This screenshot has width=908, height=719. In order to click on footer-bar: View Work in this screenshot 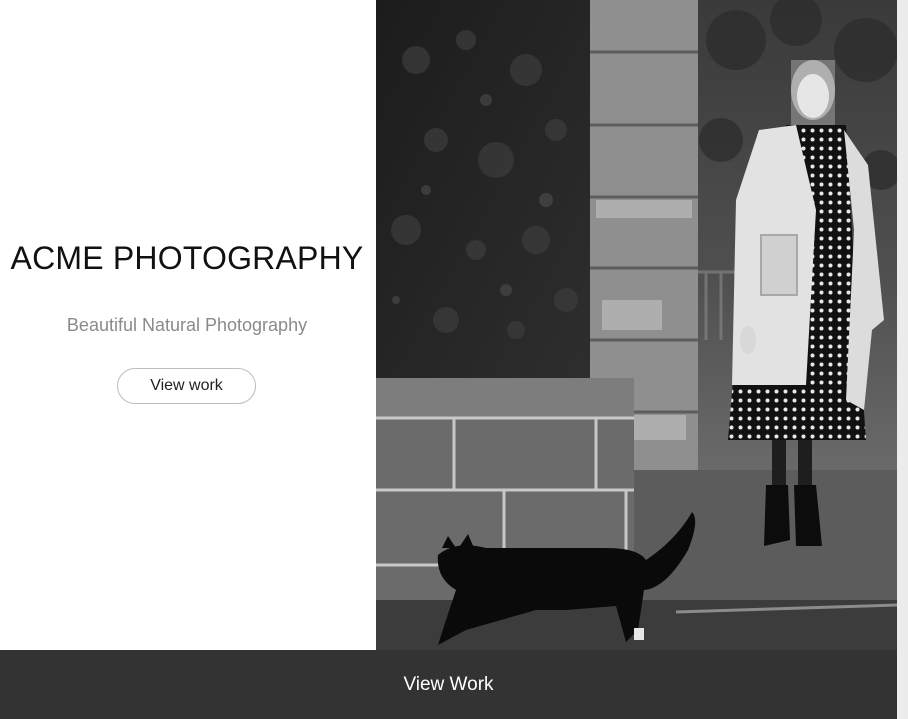, I will do `click(448, 684)`.